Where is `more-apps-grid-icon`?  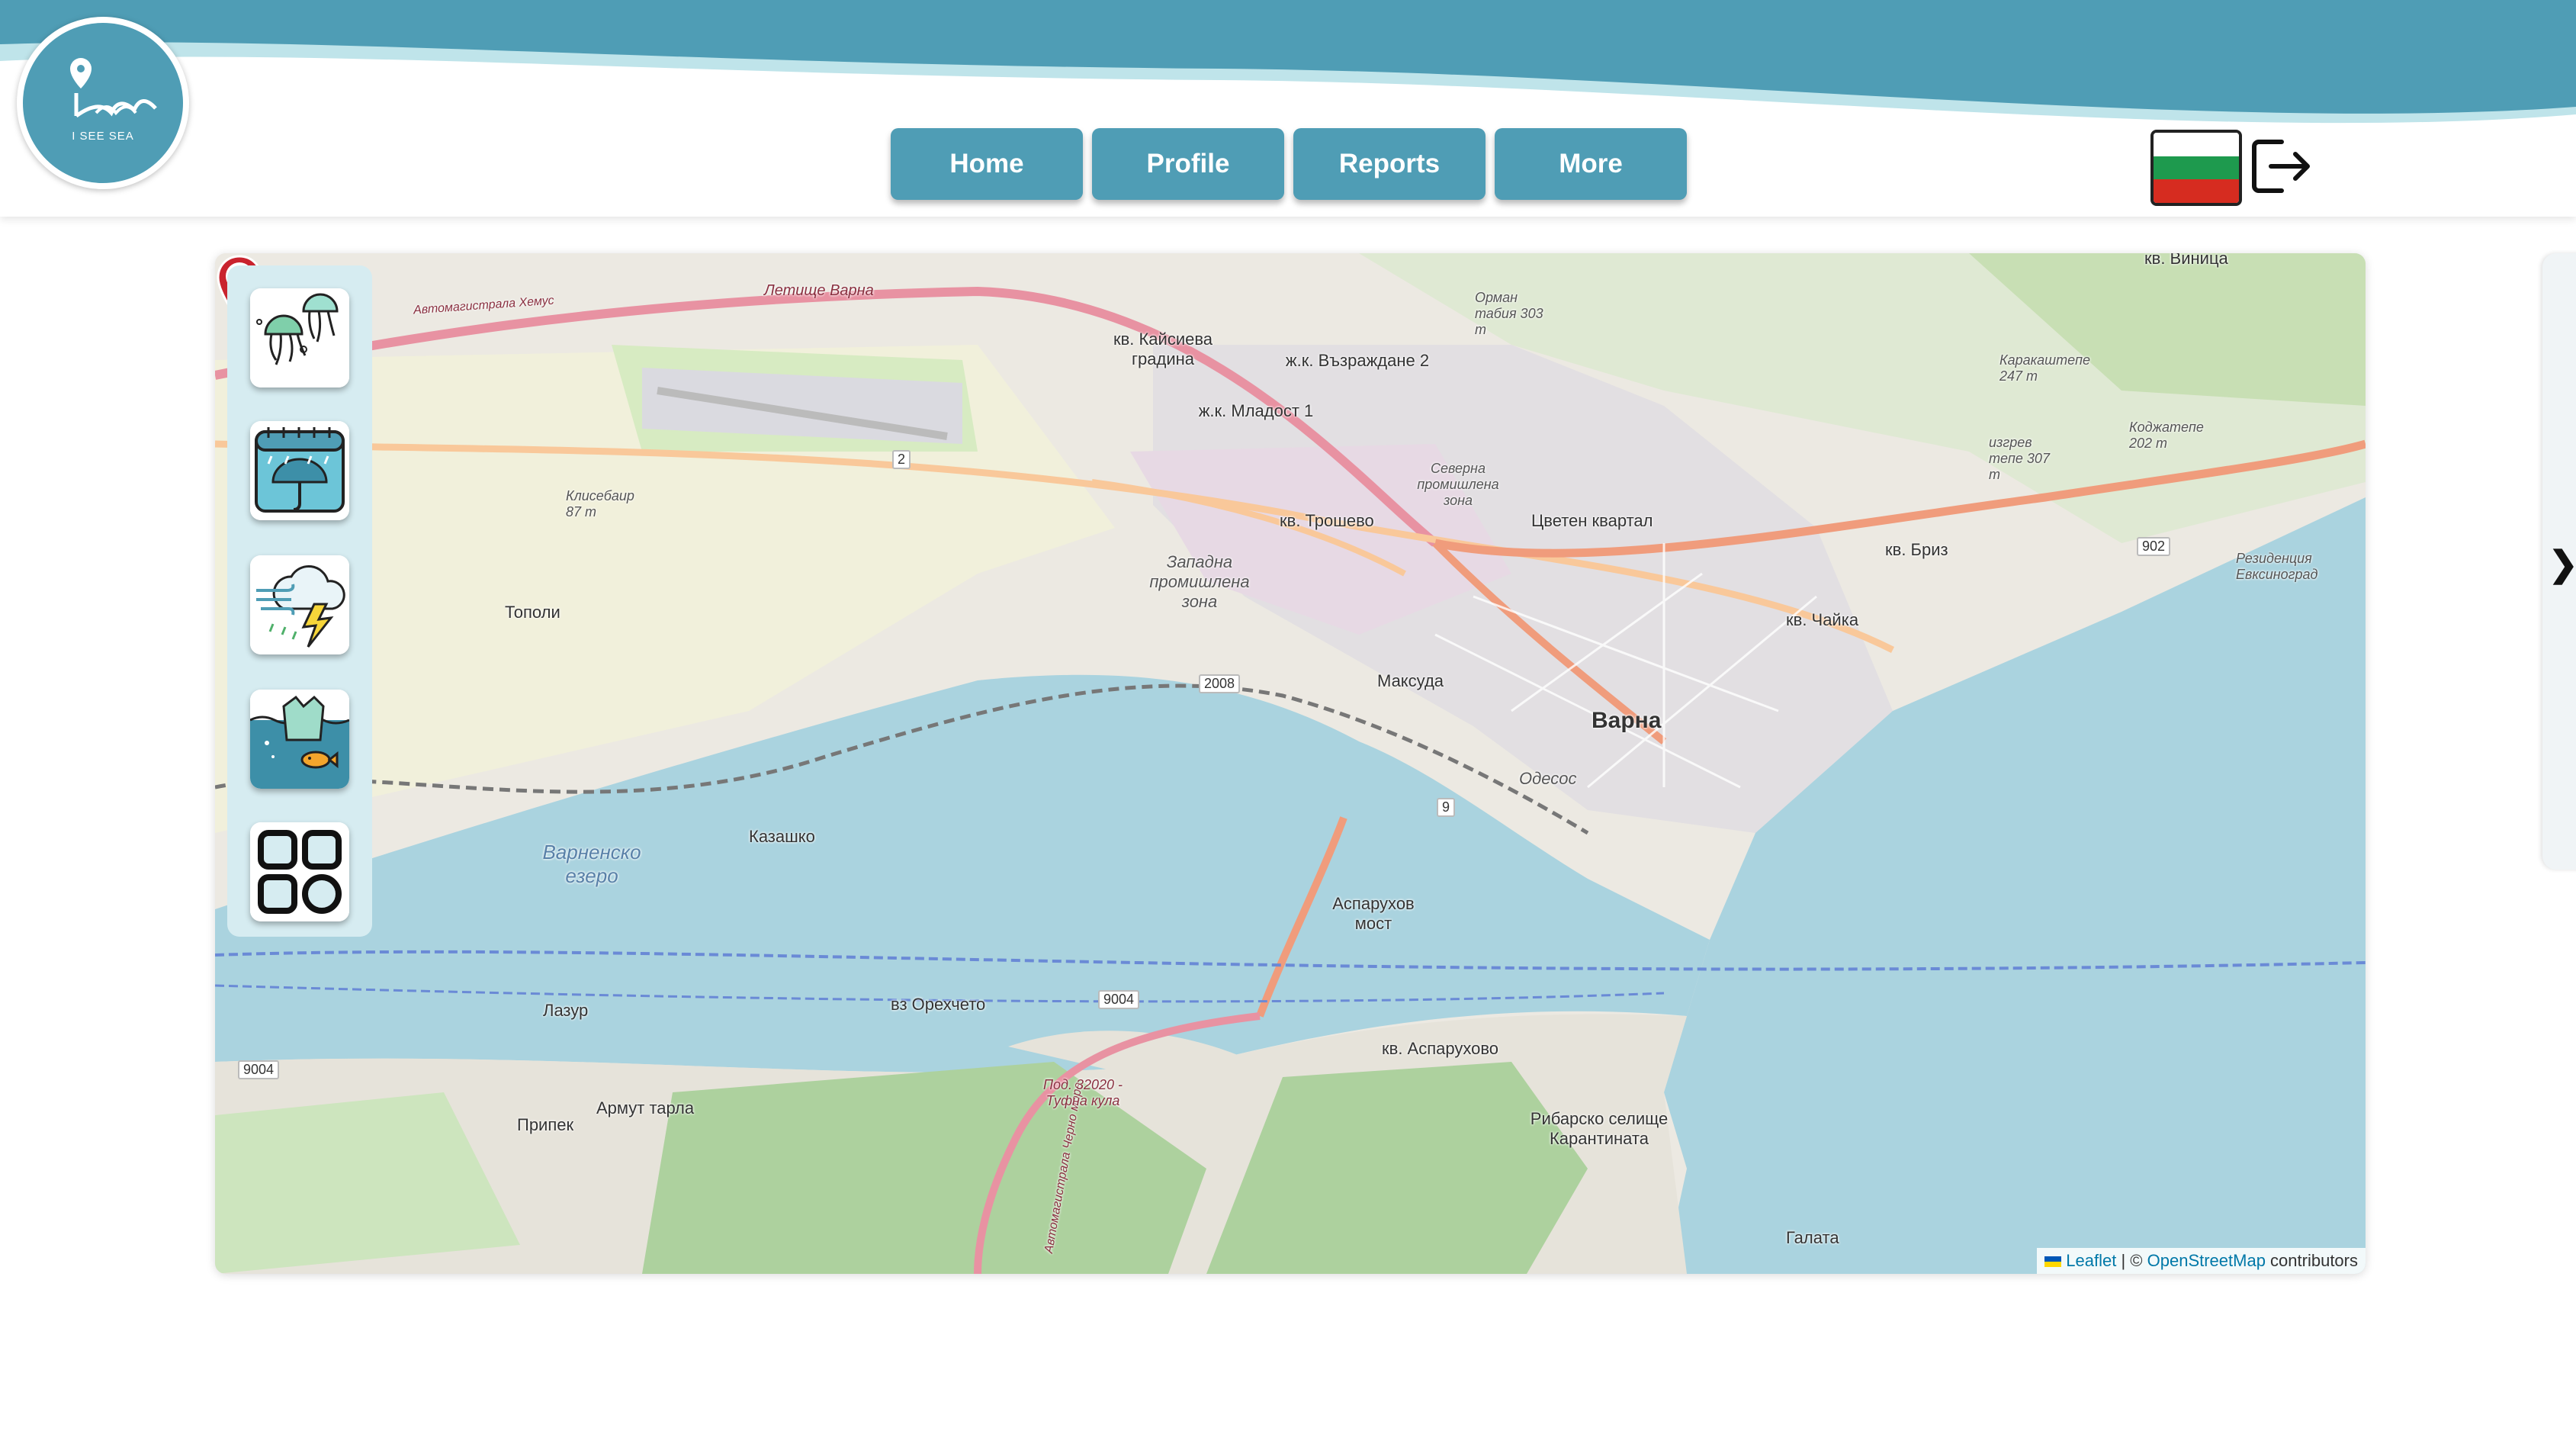 more-apps-grid-icon is located at coordinates (299, 871).